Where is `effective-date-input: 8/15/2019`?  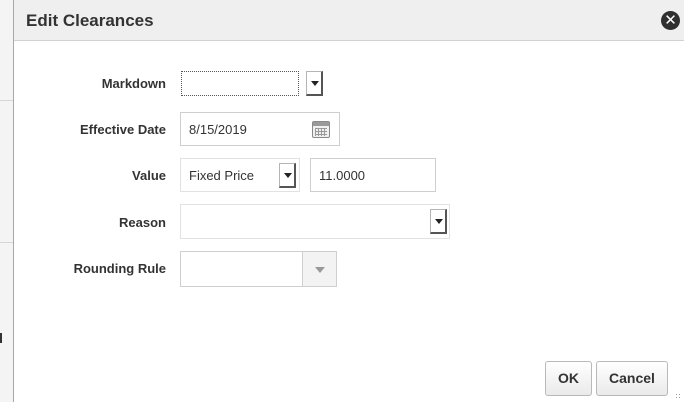
effective-date-input: 8/15/2019 is located at coordinates (260, 129).